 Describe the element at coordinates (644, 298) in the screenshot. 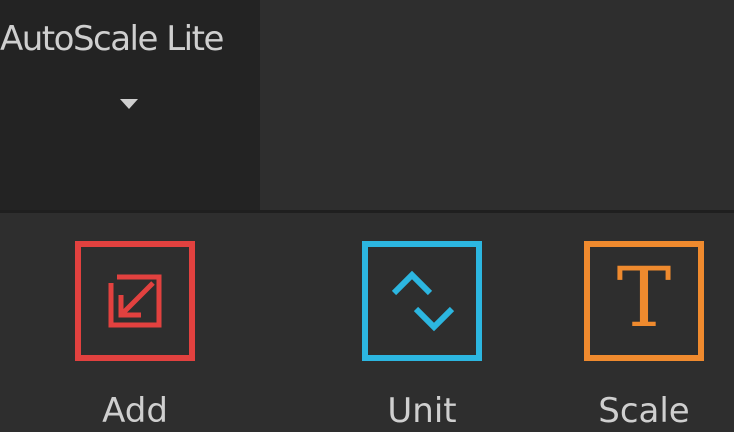

I see `scale-glyph: T` at that location.